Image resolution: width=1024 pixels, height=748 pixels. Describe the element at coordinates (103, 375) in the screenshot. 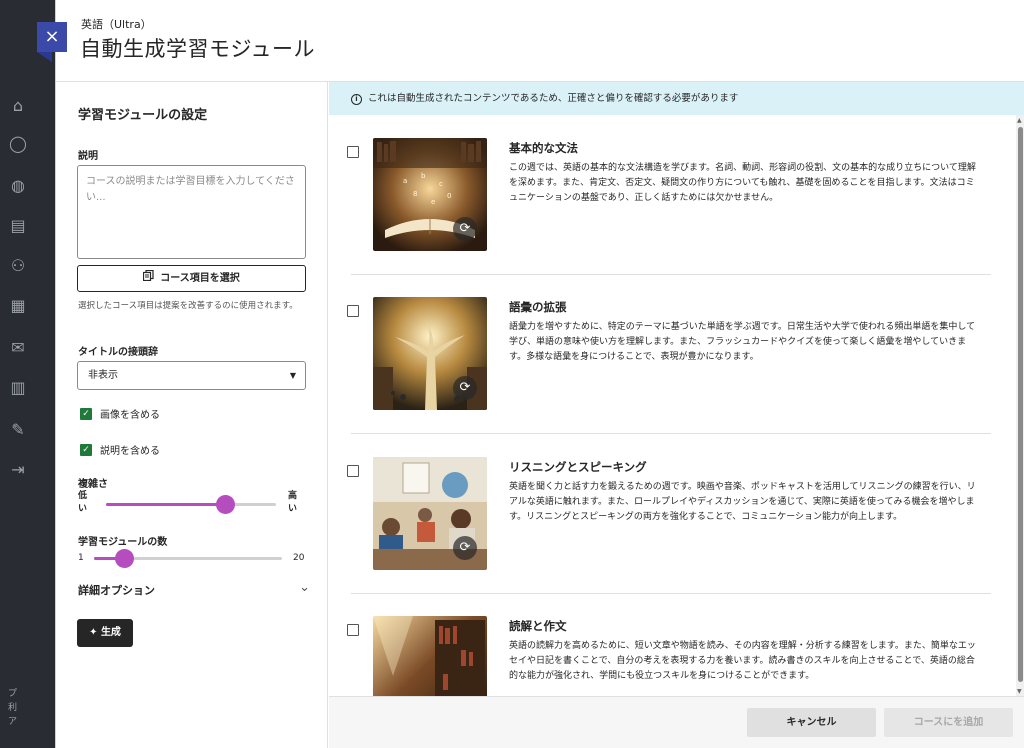

I see `title-prefix-value: 非表示` at that location.